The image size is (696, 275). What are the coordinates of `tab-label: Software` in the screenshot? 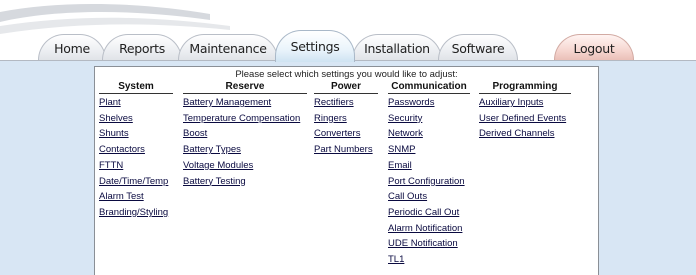 It's located at (478, 48).